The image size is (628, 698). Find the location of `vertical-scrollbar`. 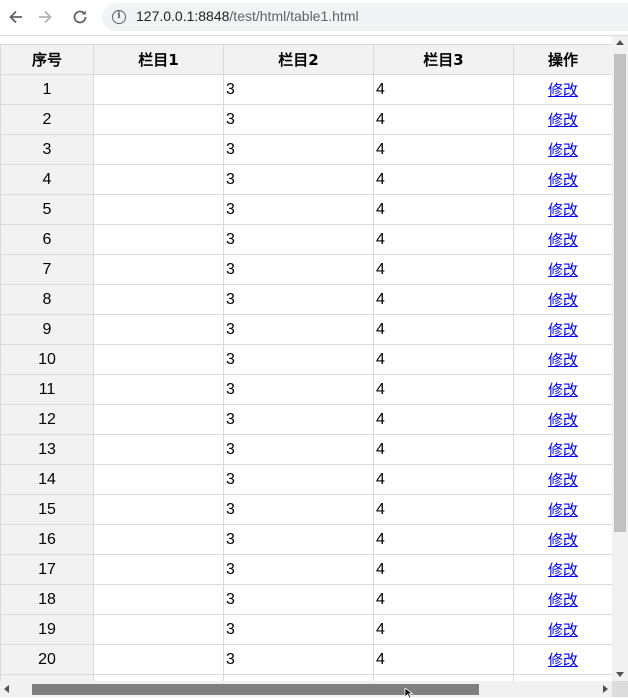

vertical-scrollbar is located at coordinates (620, 358).